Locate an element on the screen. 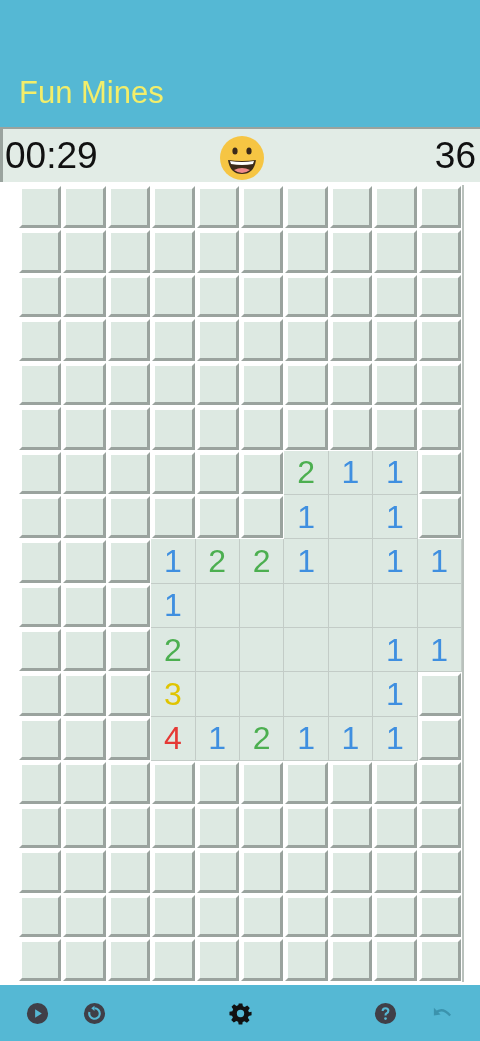 The width and height of the screenshot is (480, 1041). settings-icon is located at coordinates (240, 1013).